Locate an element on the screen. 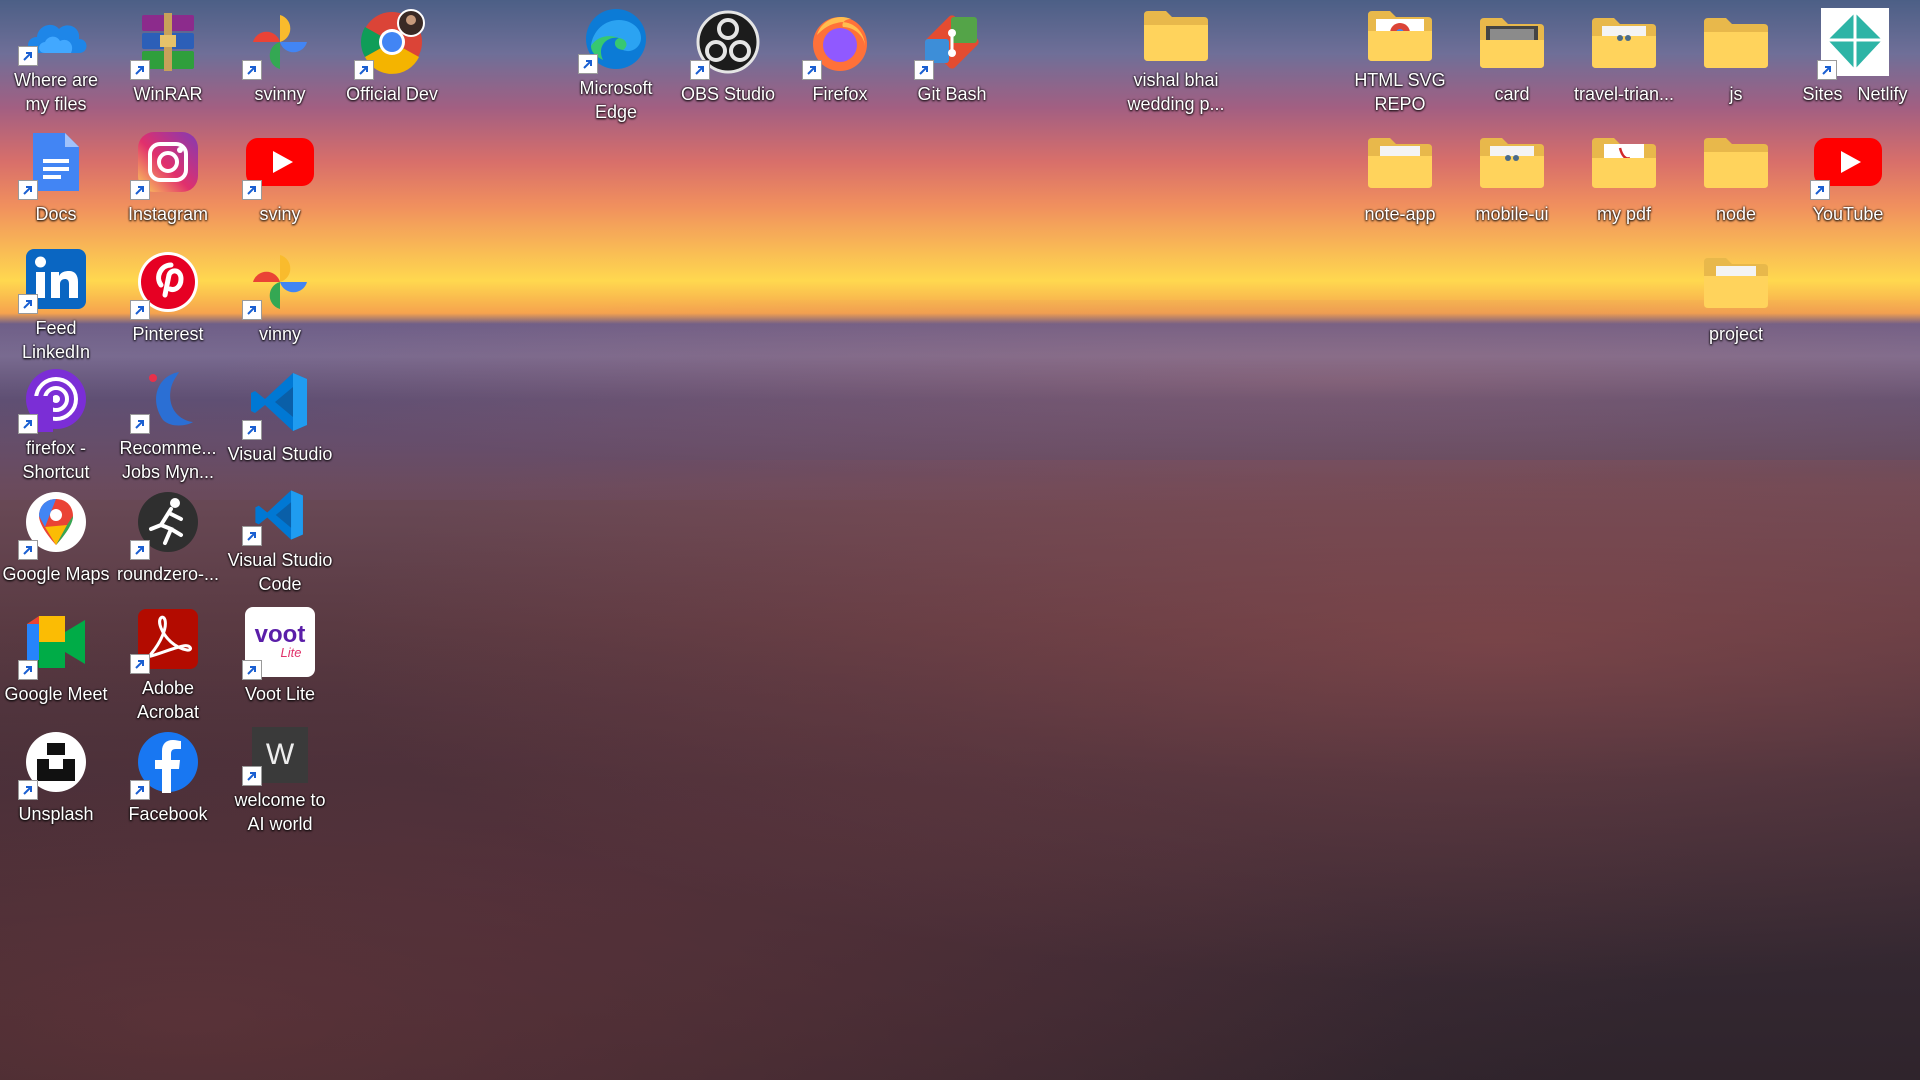 This screenshot has width=1920, height=1080. desktop-icon-card: card is located at coordinates (1512, 58).